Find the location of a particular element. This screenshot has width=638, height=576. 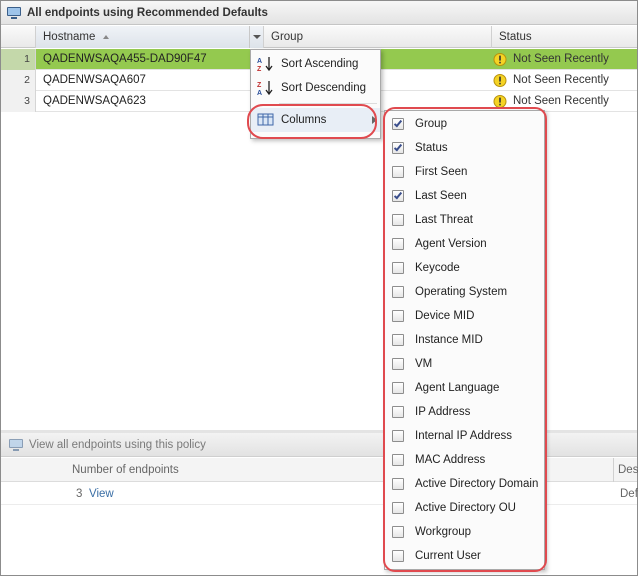

column-toggle-item: First Seen is located at coordinates (464, 172).